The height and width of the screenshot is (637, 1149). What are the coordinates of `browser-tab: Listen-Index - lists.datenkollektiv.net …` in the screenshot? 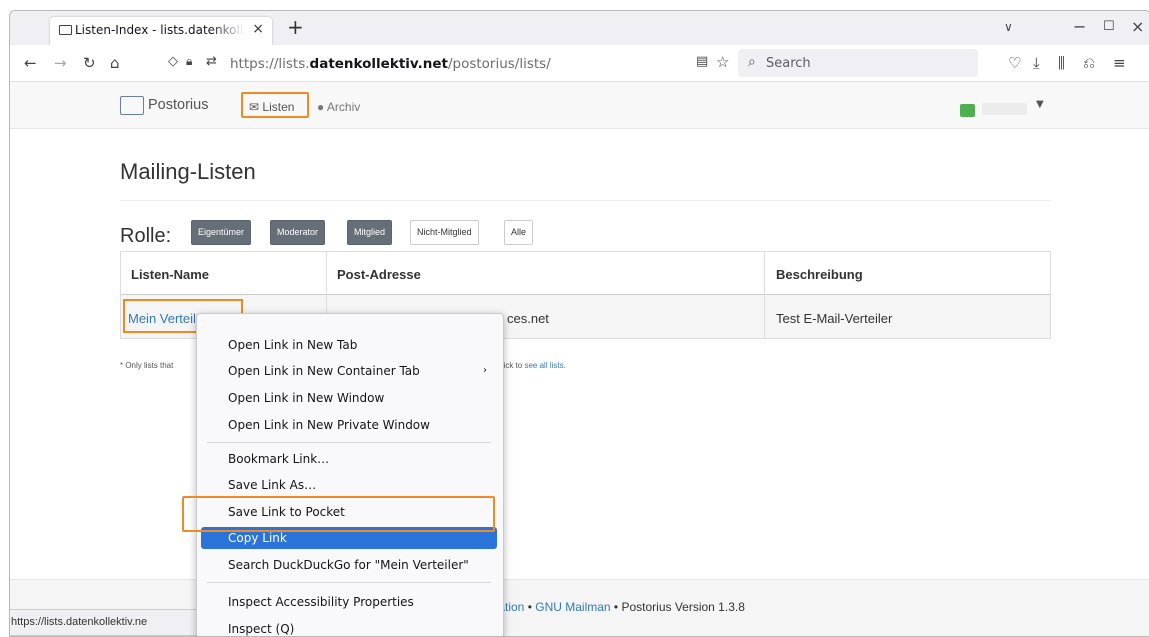 It's located at (161, 31).